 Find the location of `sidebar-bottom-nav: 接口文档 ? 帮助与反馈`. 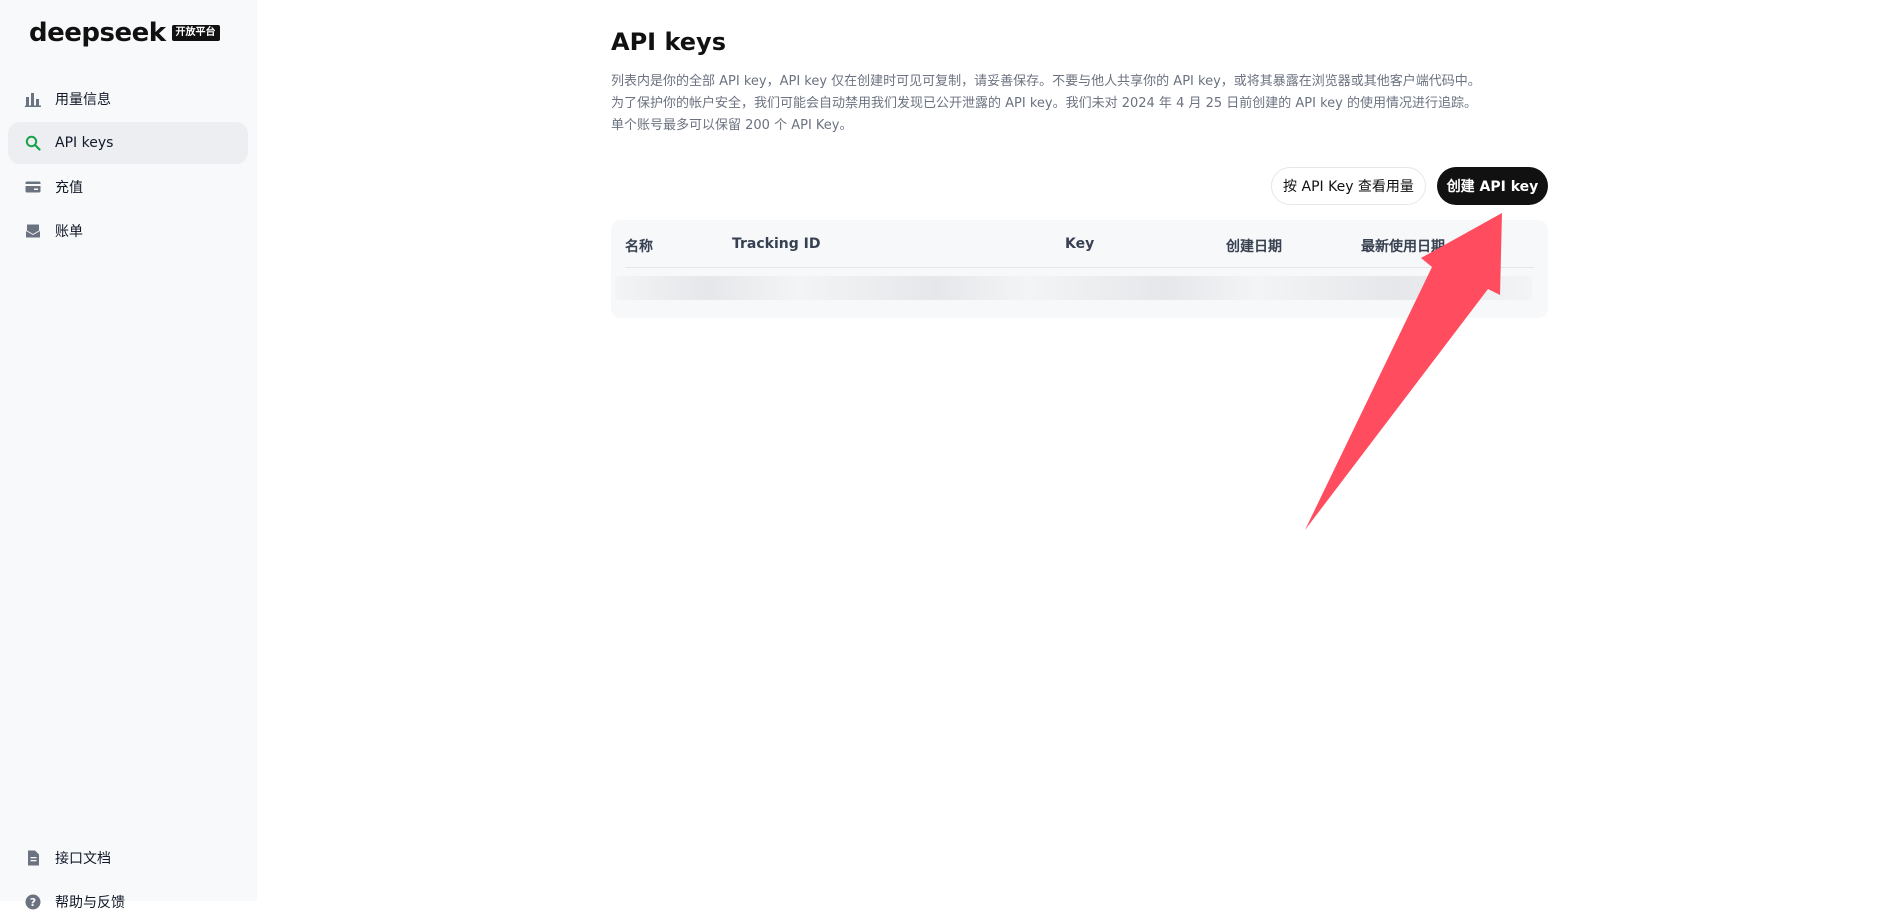

sidebar-bottom-nav: 接口文档 ? 帮助与反馈 is located at coordinates (128, 880).